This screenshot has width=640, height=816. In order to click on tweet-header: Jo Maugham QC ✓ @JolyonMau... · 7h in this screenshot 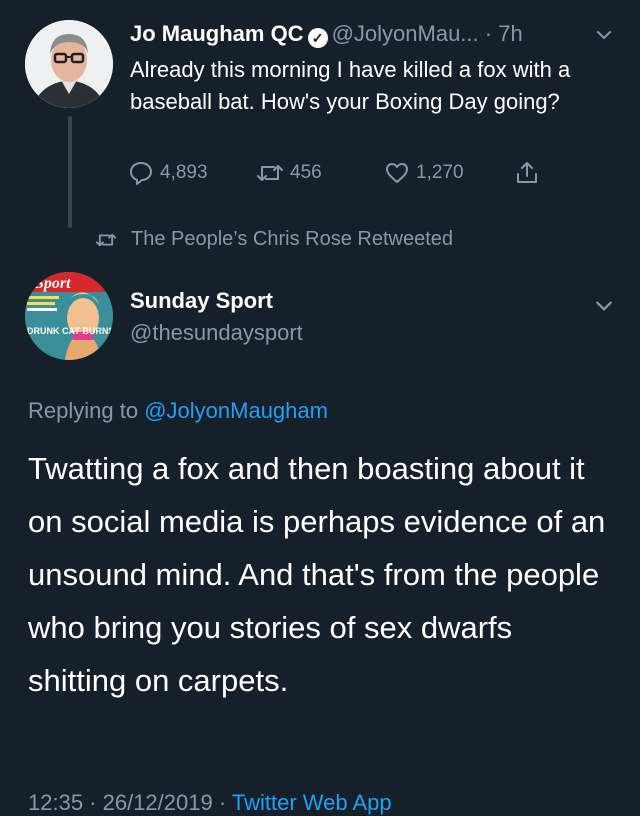, I will do `click(326, 34)`.